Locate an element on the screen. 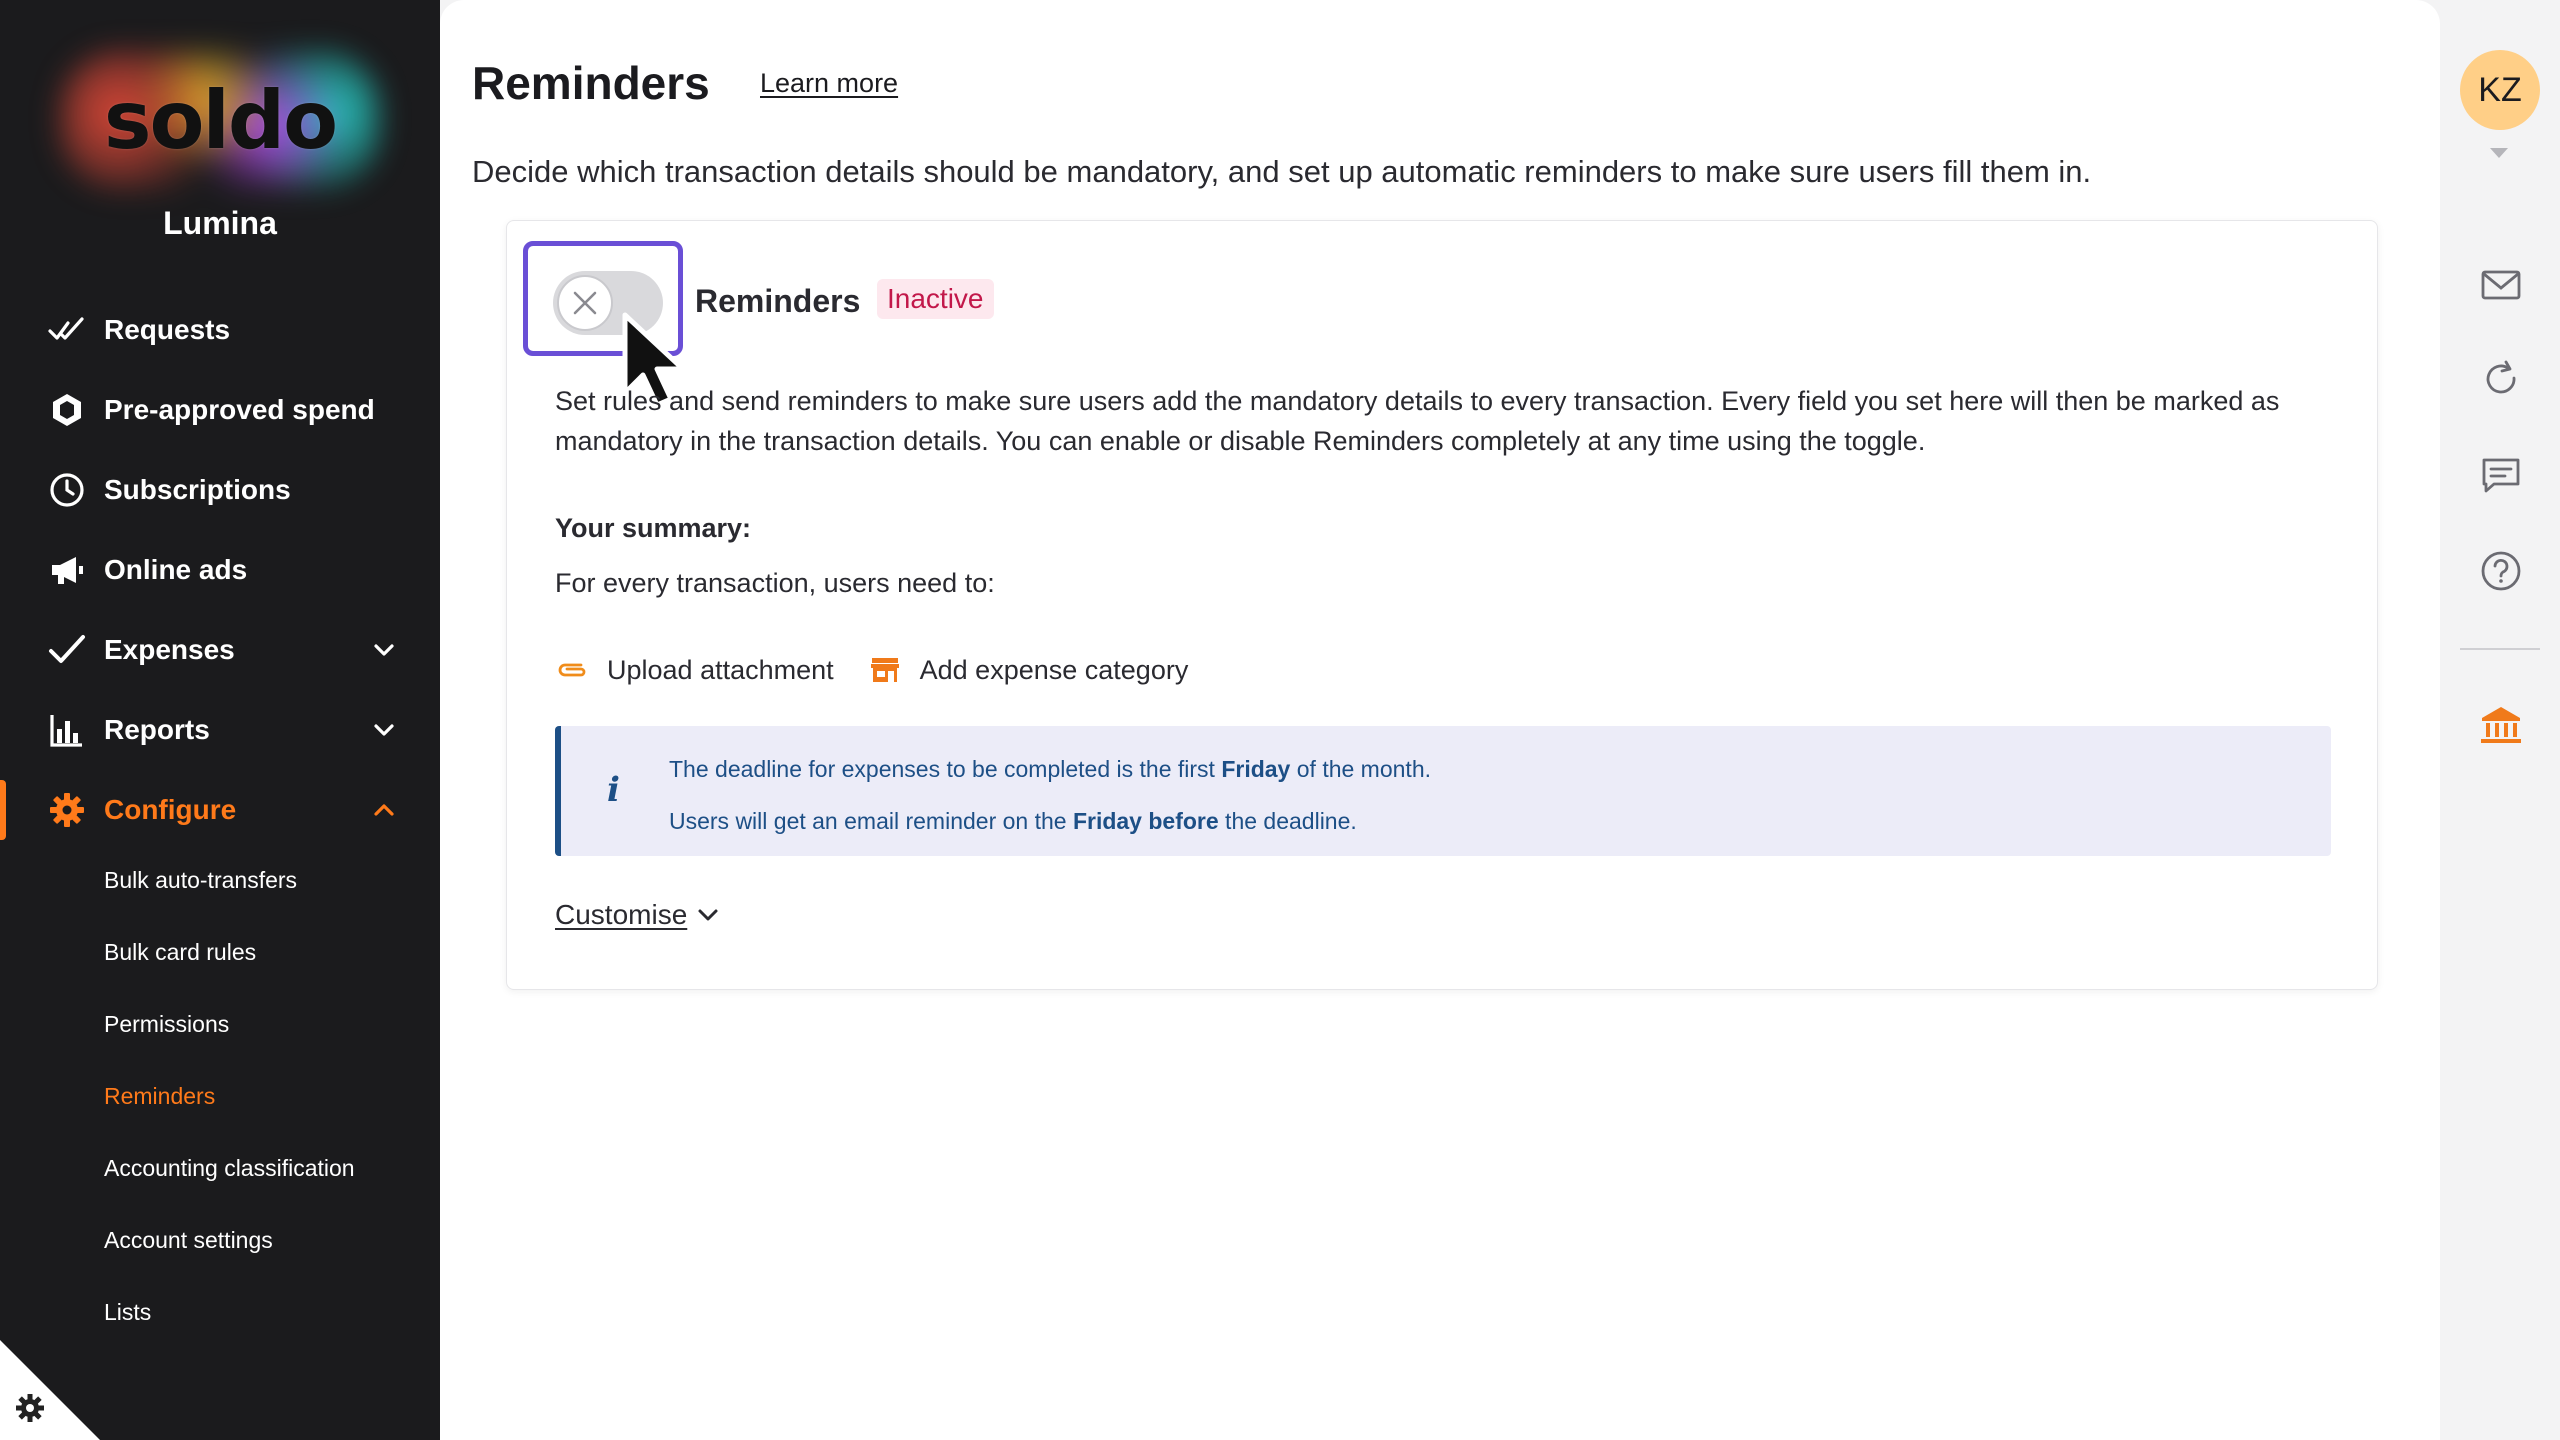 This screenshot has height=1440, width=2560. sub-nav-permissions: Permissions is located at coordinates (220, 1024).